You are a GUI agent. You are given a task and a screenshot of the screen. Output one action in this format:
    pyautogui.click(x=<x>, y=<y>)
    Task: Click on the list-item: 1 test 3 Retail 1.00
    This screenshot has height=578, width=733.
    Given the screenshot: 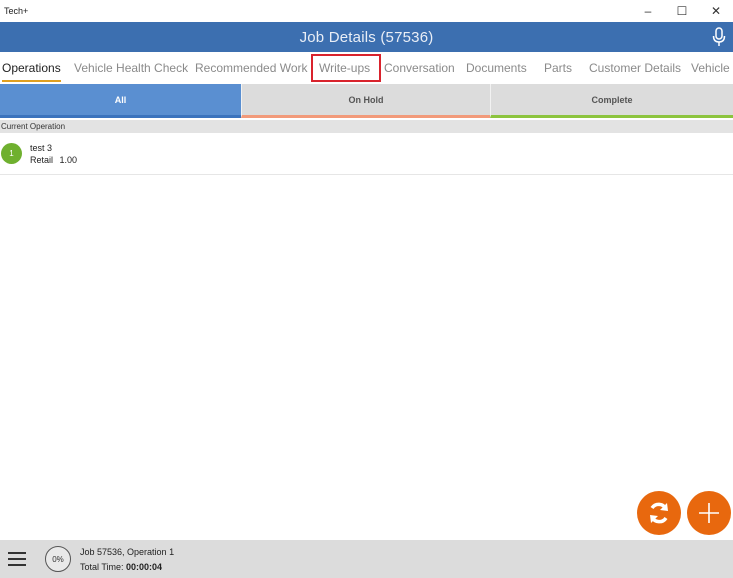 What is the action you would take?
    pyautogui.click(x=366, y=154)
    